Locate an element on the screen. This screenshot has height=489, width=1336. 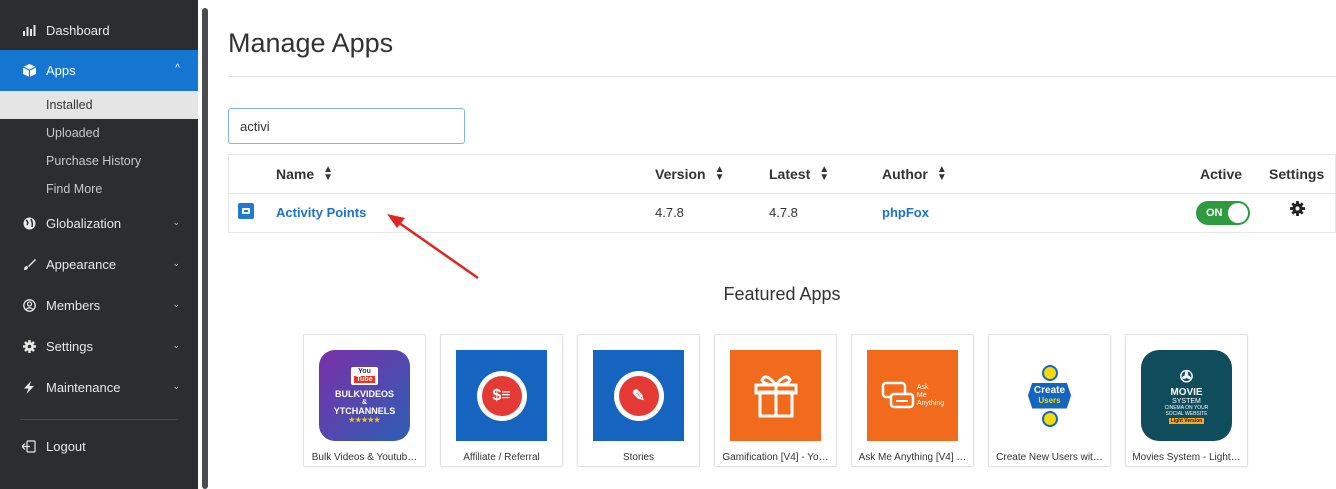
gamification-thumb is located at coordinates (775, 395).